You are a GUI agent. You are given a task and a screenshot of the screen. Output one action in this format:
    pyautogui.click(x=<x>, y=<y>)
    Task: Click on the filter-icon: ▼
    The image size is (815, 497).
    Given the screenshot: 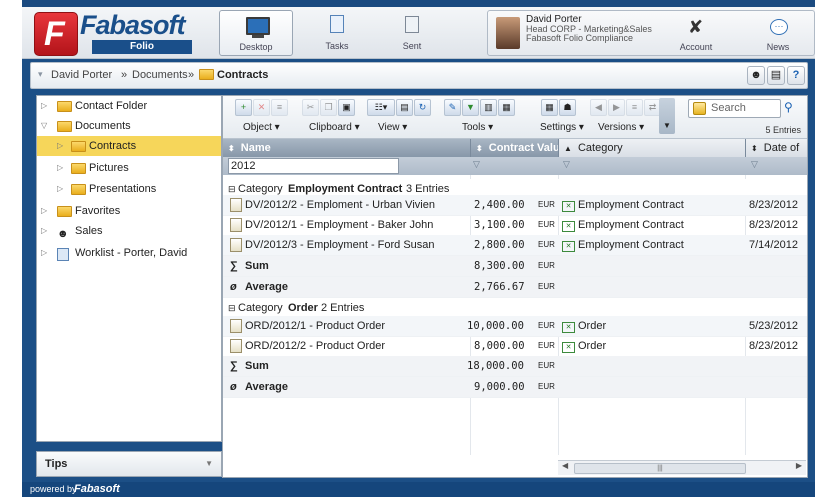 What is the action you would take?
    pyautogui.click(x=470, y=107)
    